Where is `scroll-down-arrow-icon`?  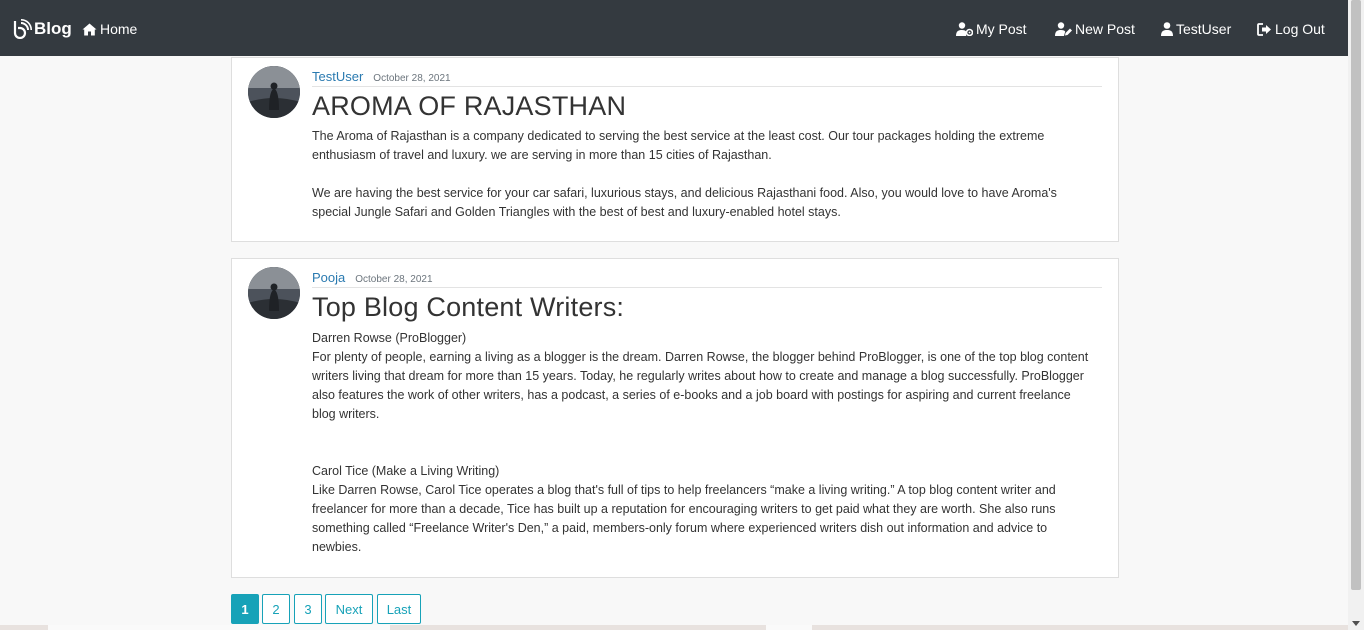
scroll-down-arrow-icon is located at coordinates (1356, 623).